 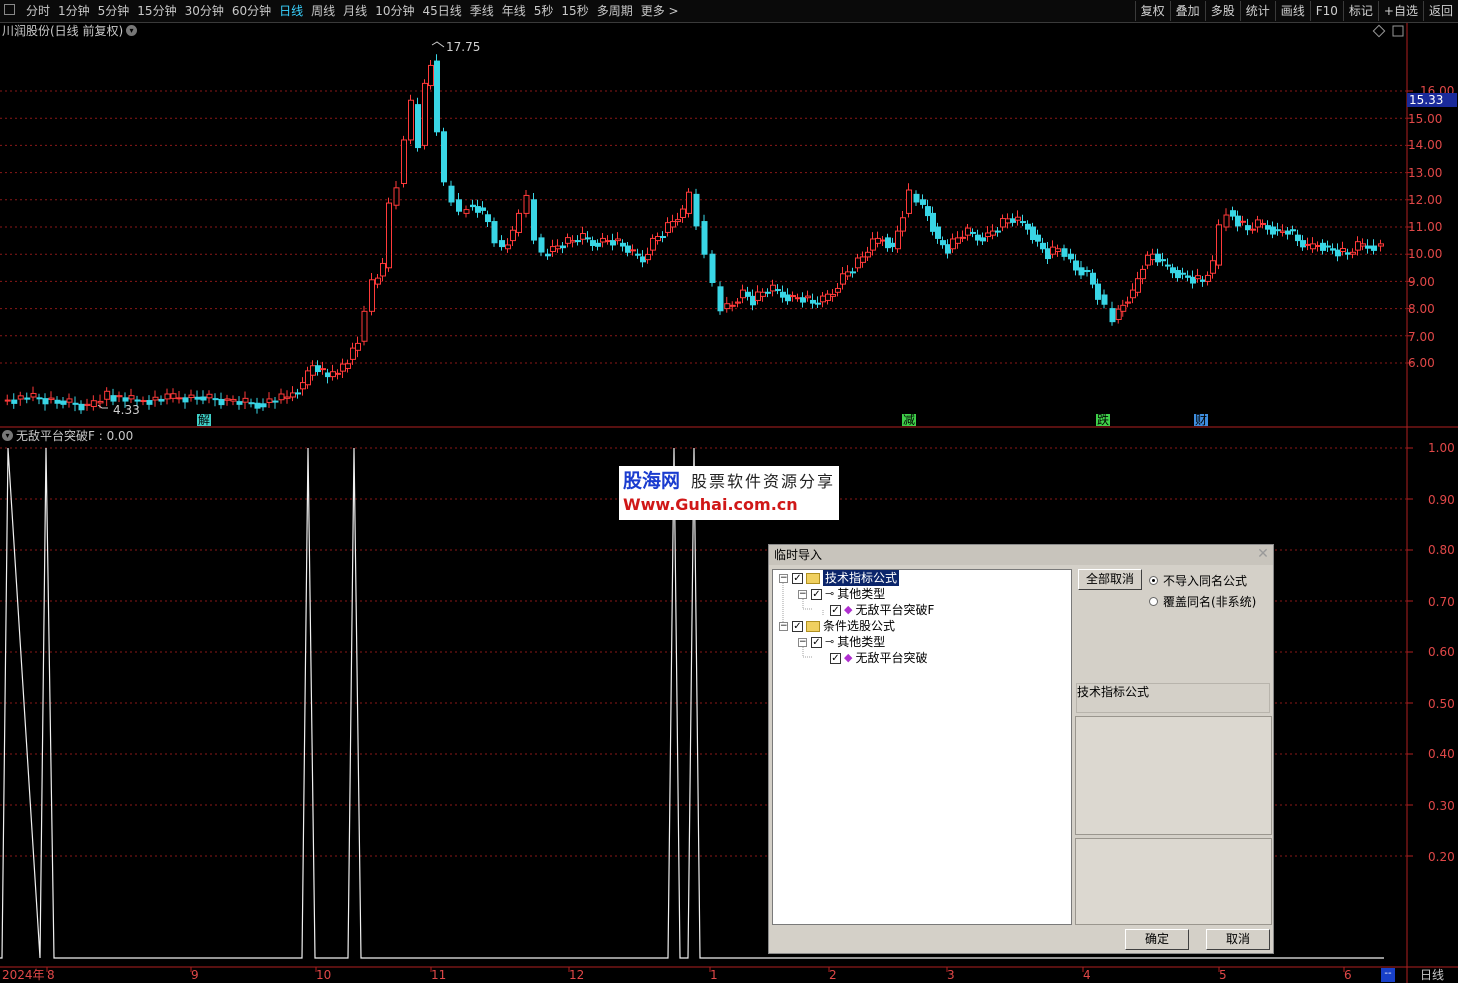 I want to click on tree-node-label: 其他类型, so click(x=861, y=594).